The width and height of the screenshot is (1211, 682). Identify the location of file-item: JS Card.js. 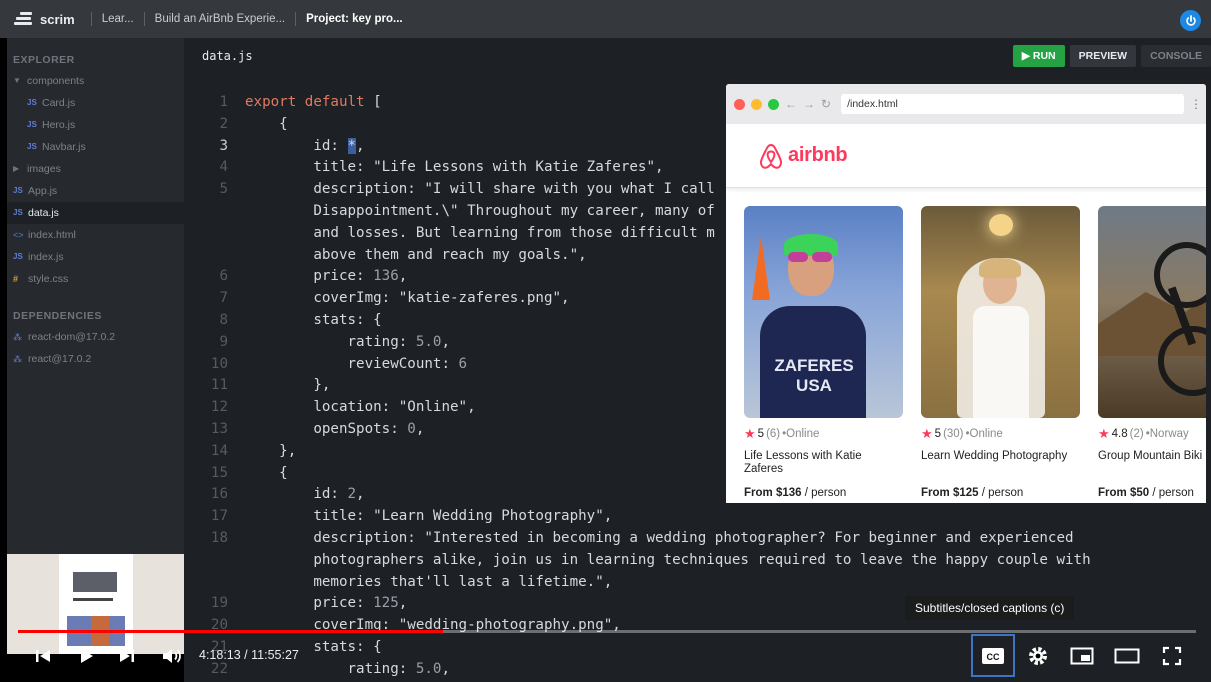
(95, 103).